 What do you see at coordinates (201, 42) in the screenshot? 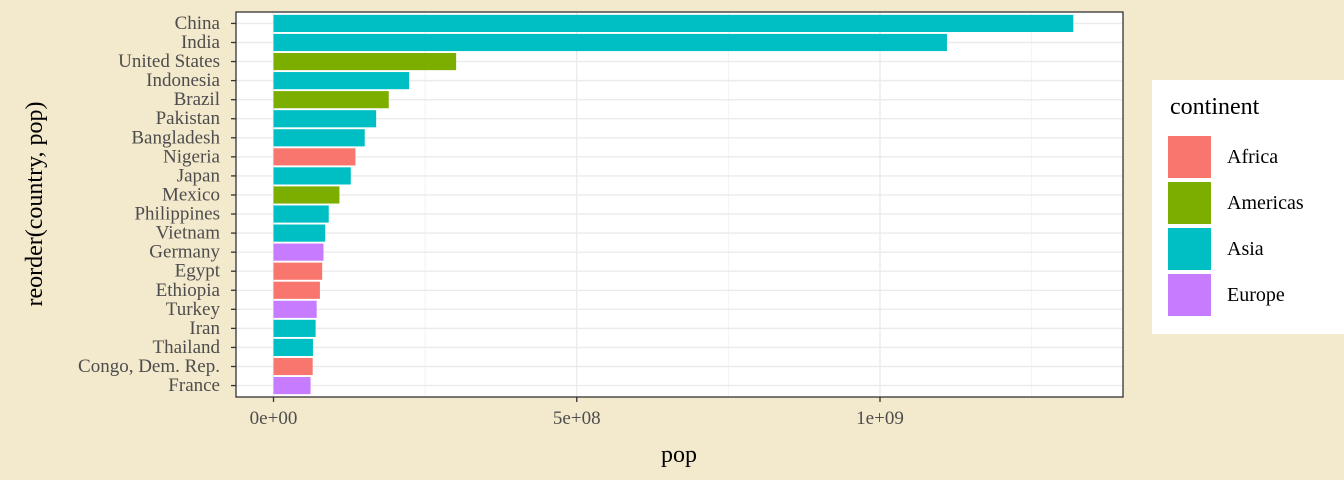
I see `y-tick-label: India` at bounding box center [201, 42].